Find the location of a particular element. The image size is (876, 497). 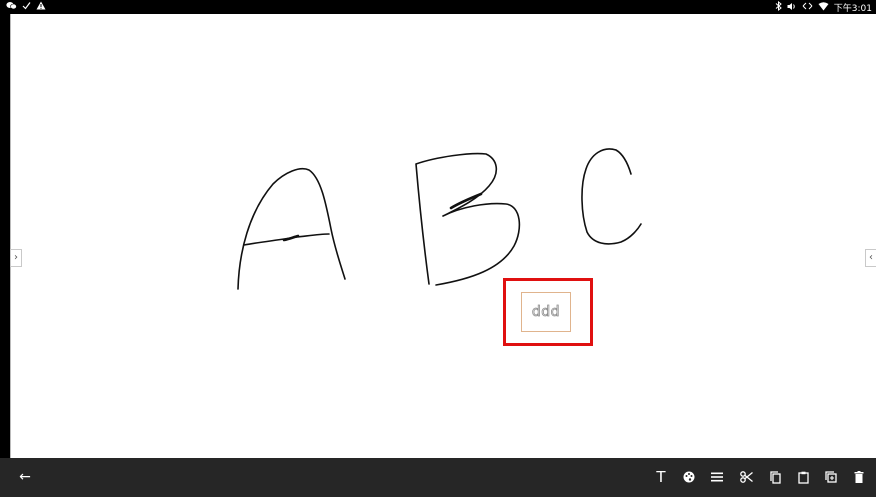

palette-icon is located at coordinates (689, 477).